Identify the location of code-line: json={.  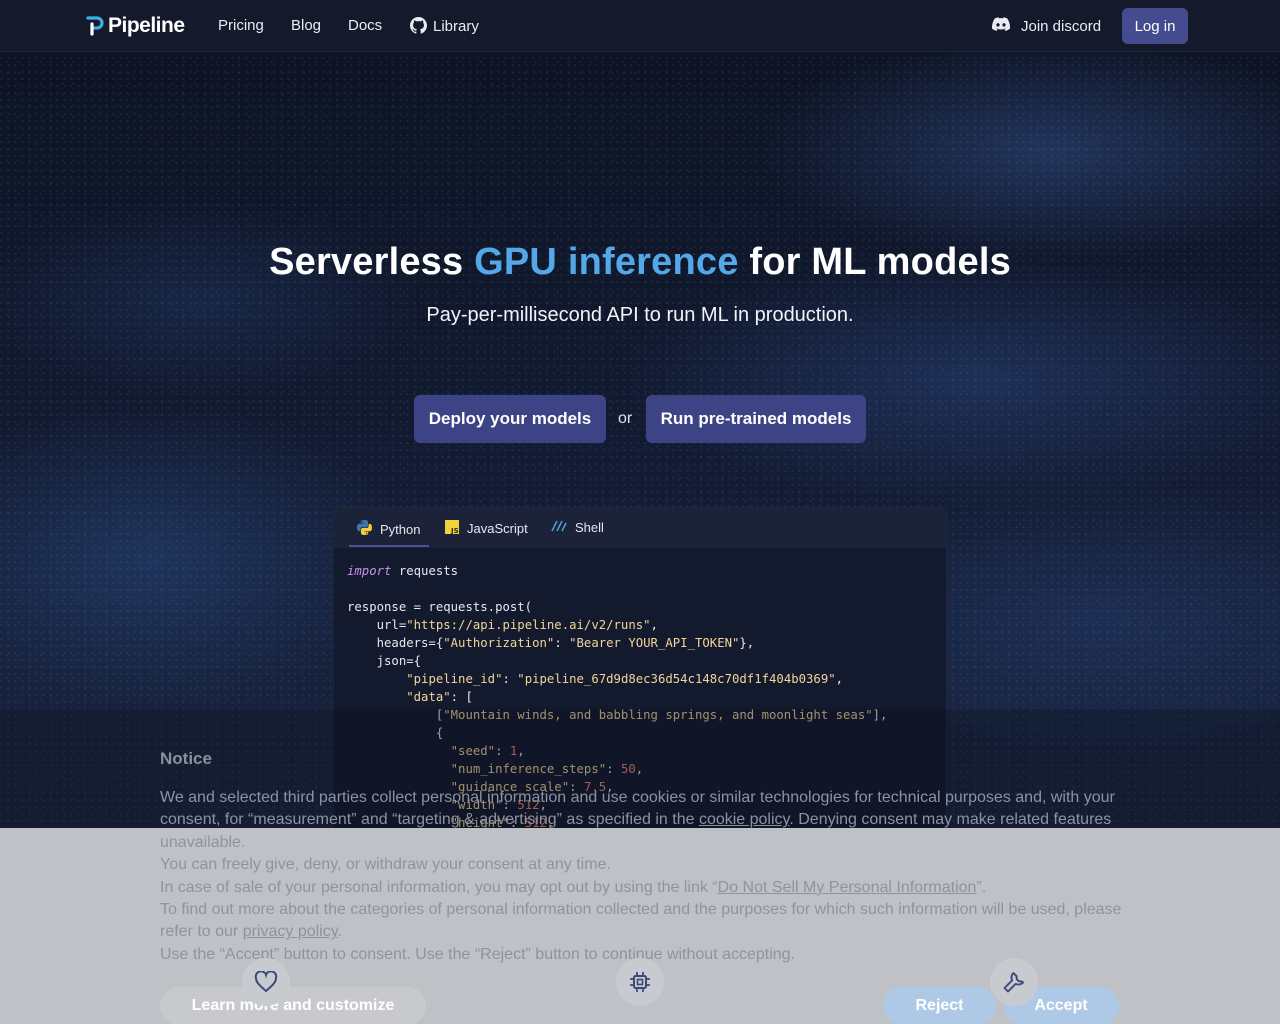
(384, 661).